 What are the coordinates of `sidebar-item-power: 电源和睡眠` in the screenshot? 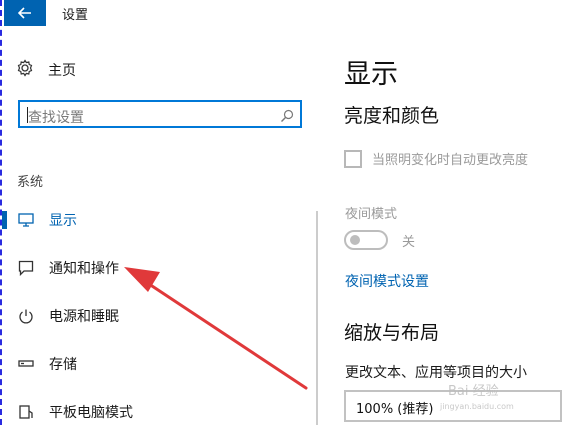 It's located at (67, 316).